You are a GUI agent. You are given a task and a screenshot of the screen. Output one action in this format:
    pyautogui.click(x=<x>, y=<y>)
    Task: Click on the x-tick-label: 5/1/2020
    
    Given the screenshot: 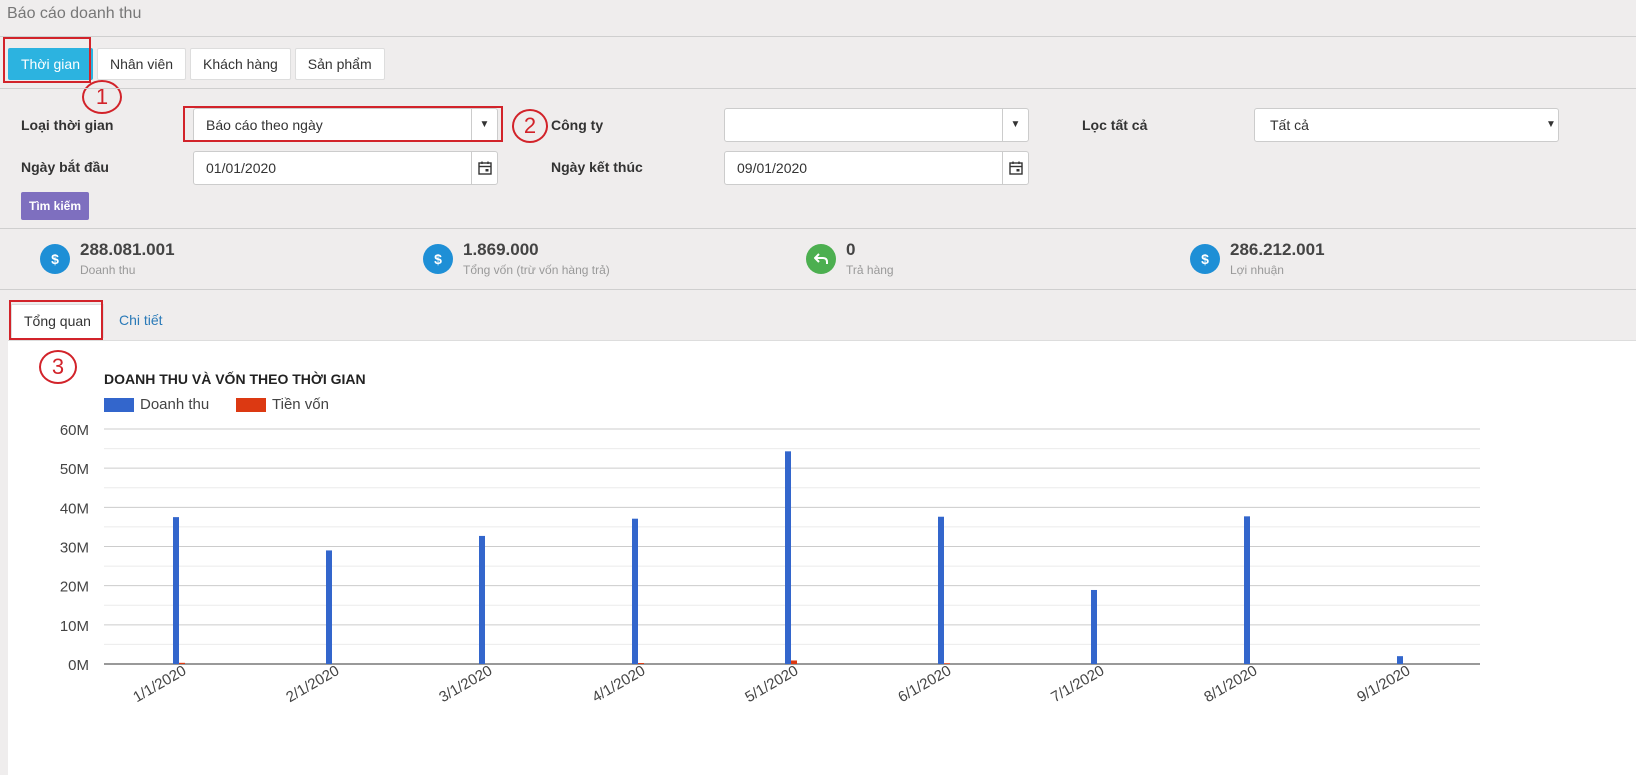 What is the action you would take?
    pyautogui.click(x=771, y=684)
    